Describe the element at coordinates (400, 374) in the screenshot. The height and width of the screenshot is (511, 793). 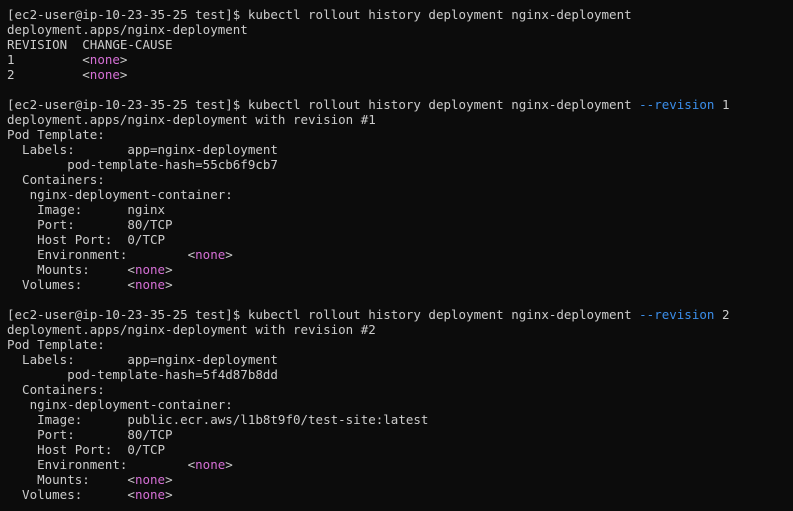
I see `terminal-line: pod-template-hash=5f4d87b8dd` at that location.